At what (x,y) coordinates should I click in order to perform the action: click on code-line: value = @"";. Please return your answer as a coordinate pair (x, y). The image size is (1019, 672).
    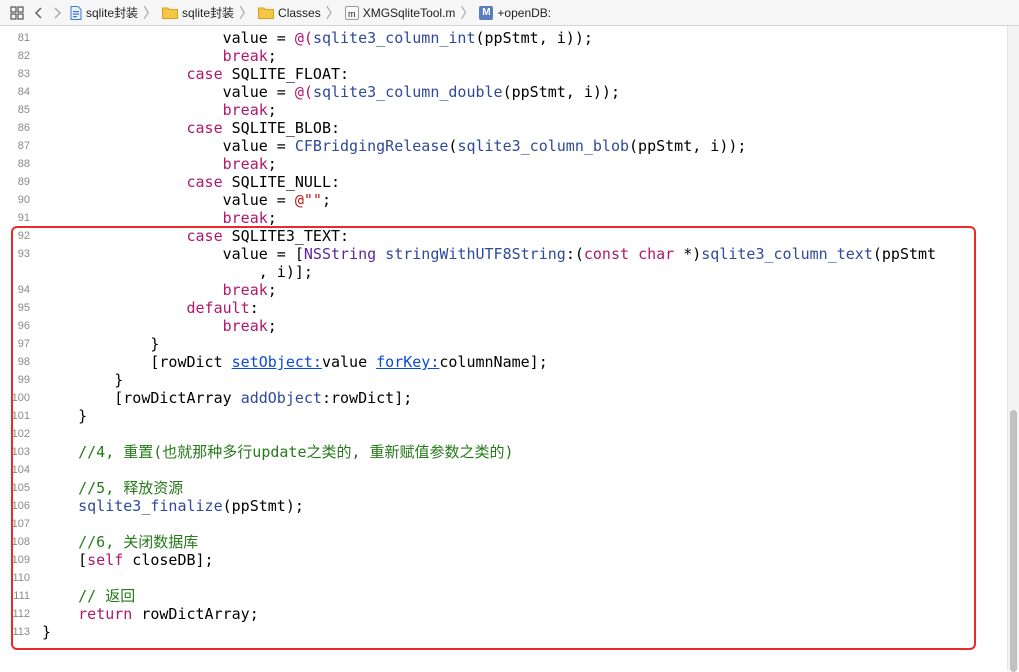
    Looking at the image, I should click on (186, 200).